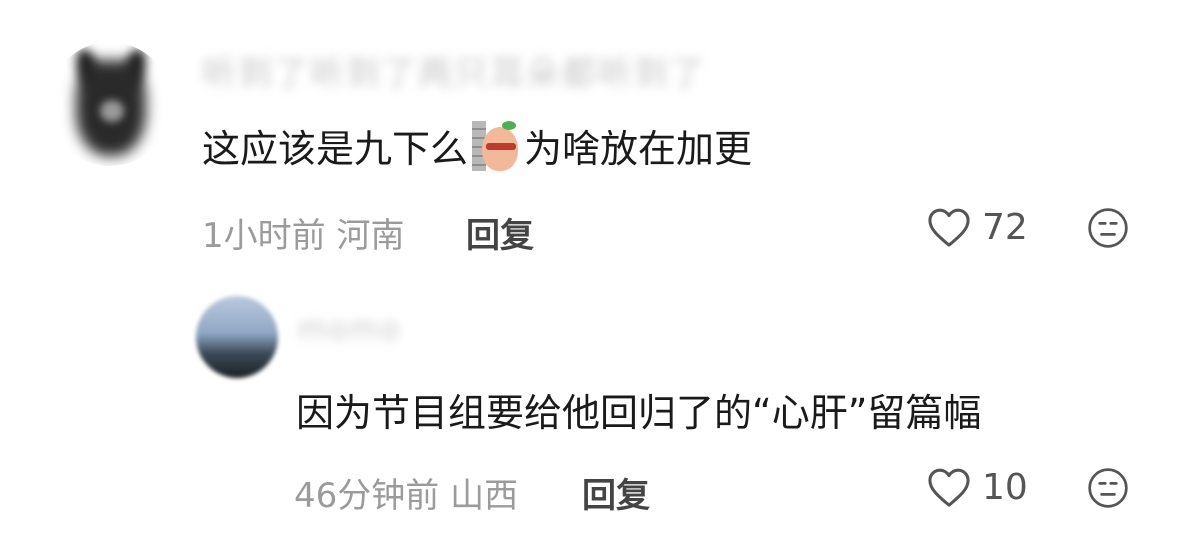 The image size is (1200, 546). I want to click on comment-meta: 1小时前 河南, so click(303, 232).